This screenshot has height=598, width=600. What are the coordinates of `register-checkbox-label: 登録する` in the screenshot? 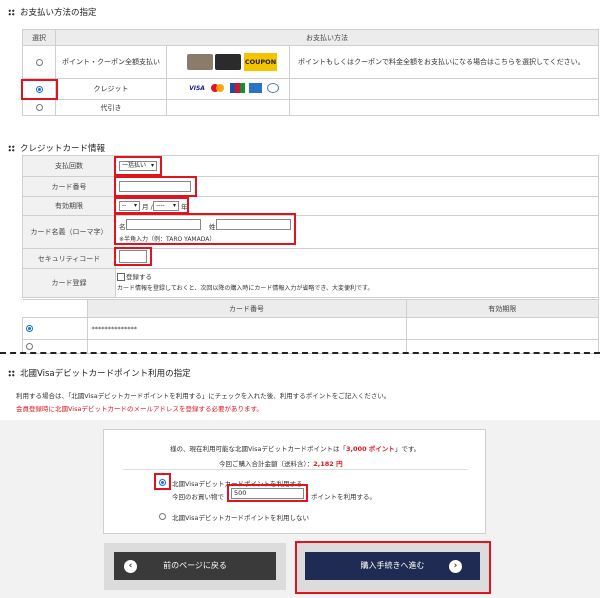 It's located at (139, 277).